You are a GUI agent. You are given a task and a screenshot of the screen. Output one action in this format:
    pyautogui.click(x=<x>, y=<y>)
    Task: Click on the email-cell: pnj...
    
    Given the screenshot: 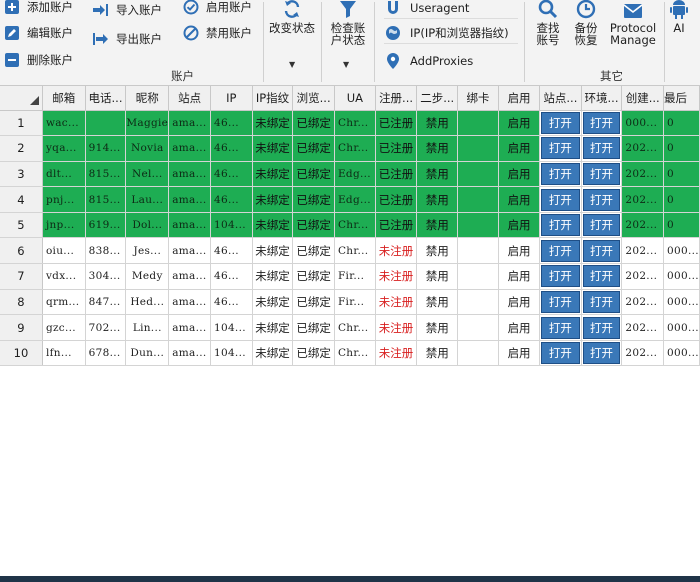 What is the action you would take?
    pyautogui.click(x=64, y=199)
    